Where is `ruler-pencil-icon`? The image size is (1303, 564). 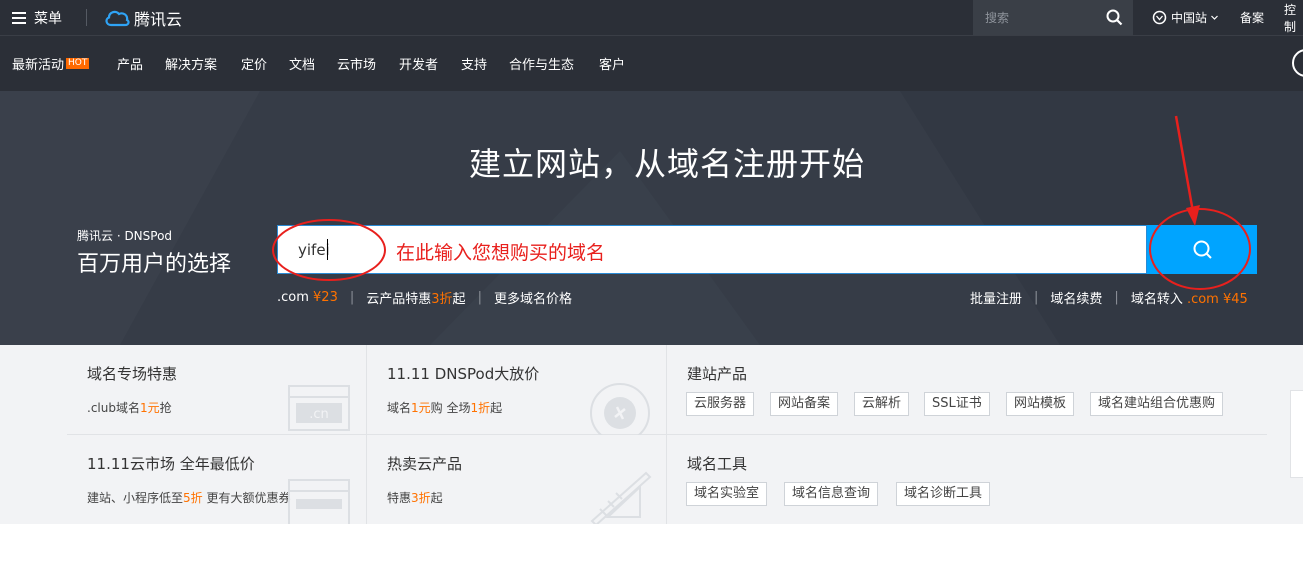 ruler-pencil-icon is located at coordinates (621, 497).